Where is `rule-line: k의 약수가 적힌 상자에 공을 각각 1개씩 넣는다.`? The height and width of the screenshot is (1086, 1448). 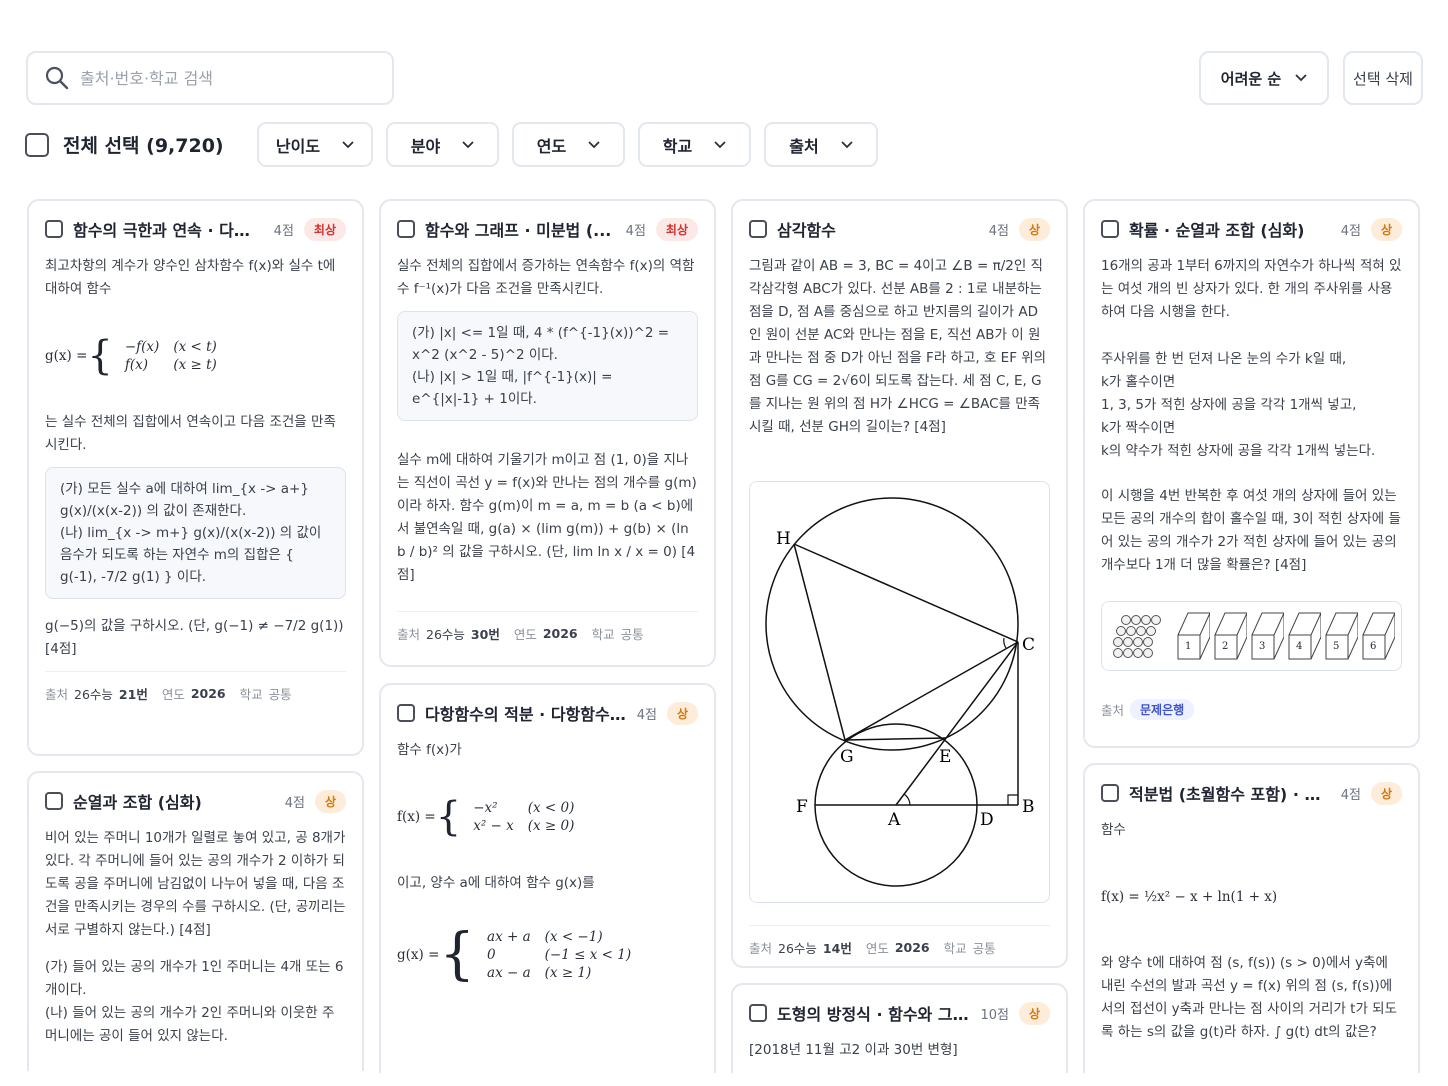
rule-line: k의 약수가 적힌 상자에 공을 각각 1개씩 넣는다. is located at coordinates (1238, 451).